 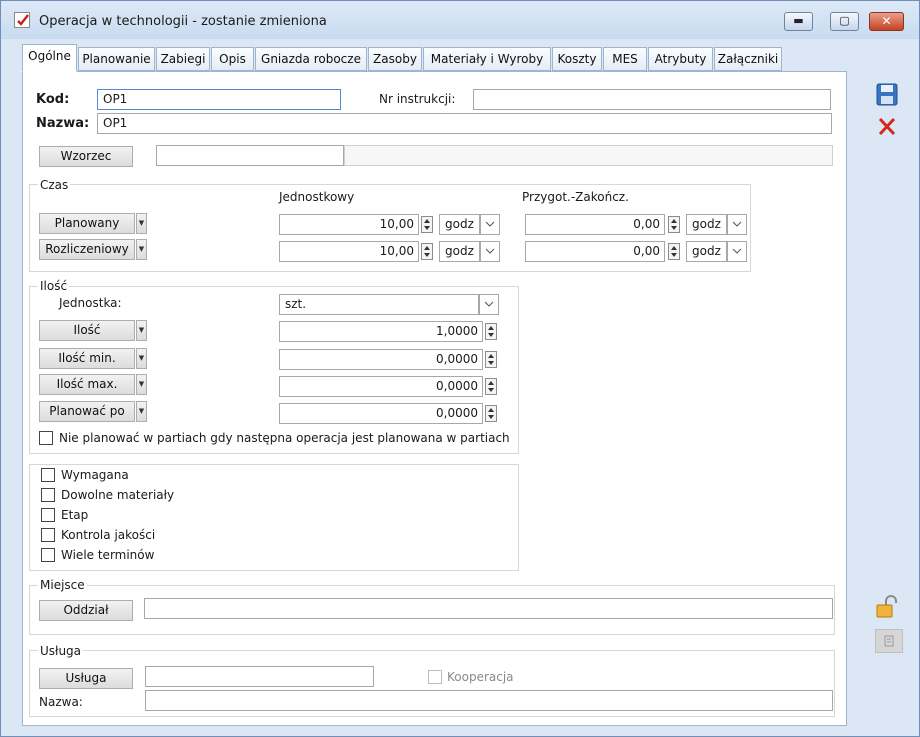 What do you see at coordinates (491, 331) in the screenshot?
I see `ilosc-spinner` at bounding box center [491, 331].